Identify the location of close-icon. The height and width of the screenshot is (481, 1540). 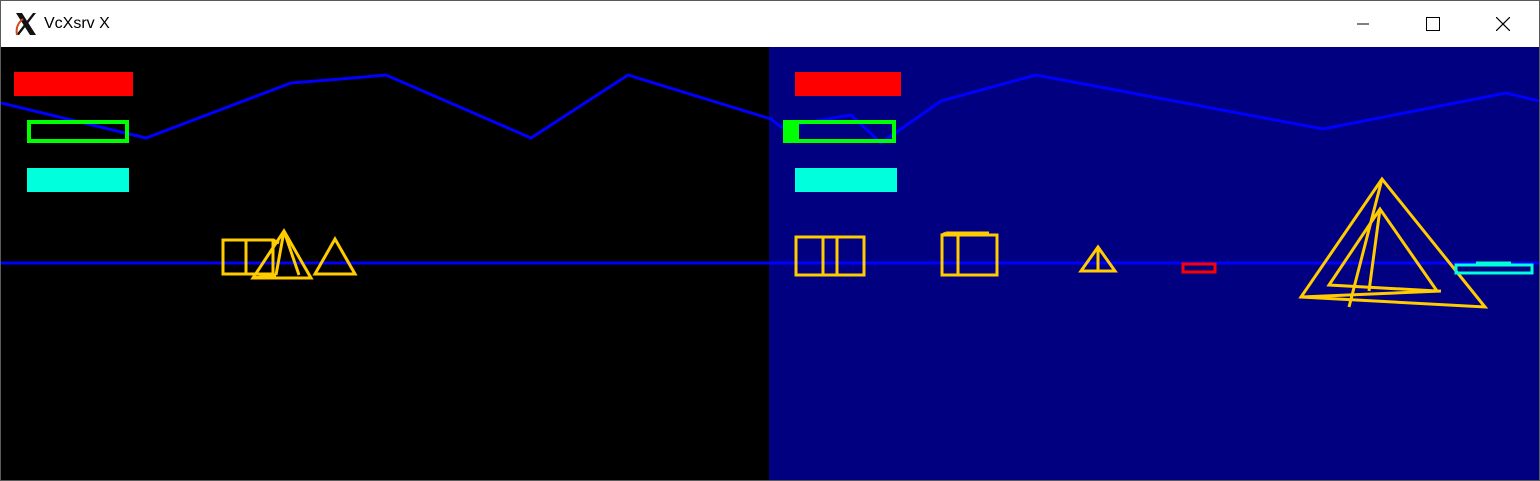
(1503, 24).